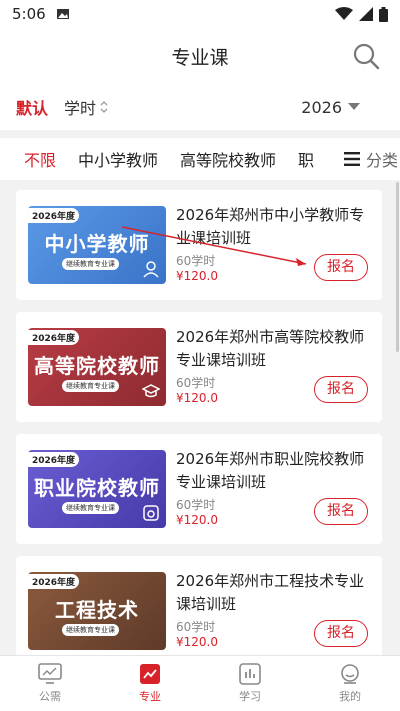  I want to click on thumbnail-title: 高等院校教师, so click(97, 366).